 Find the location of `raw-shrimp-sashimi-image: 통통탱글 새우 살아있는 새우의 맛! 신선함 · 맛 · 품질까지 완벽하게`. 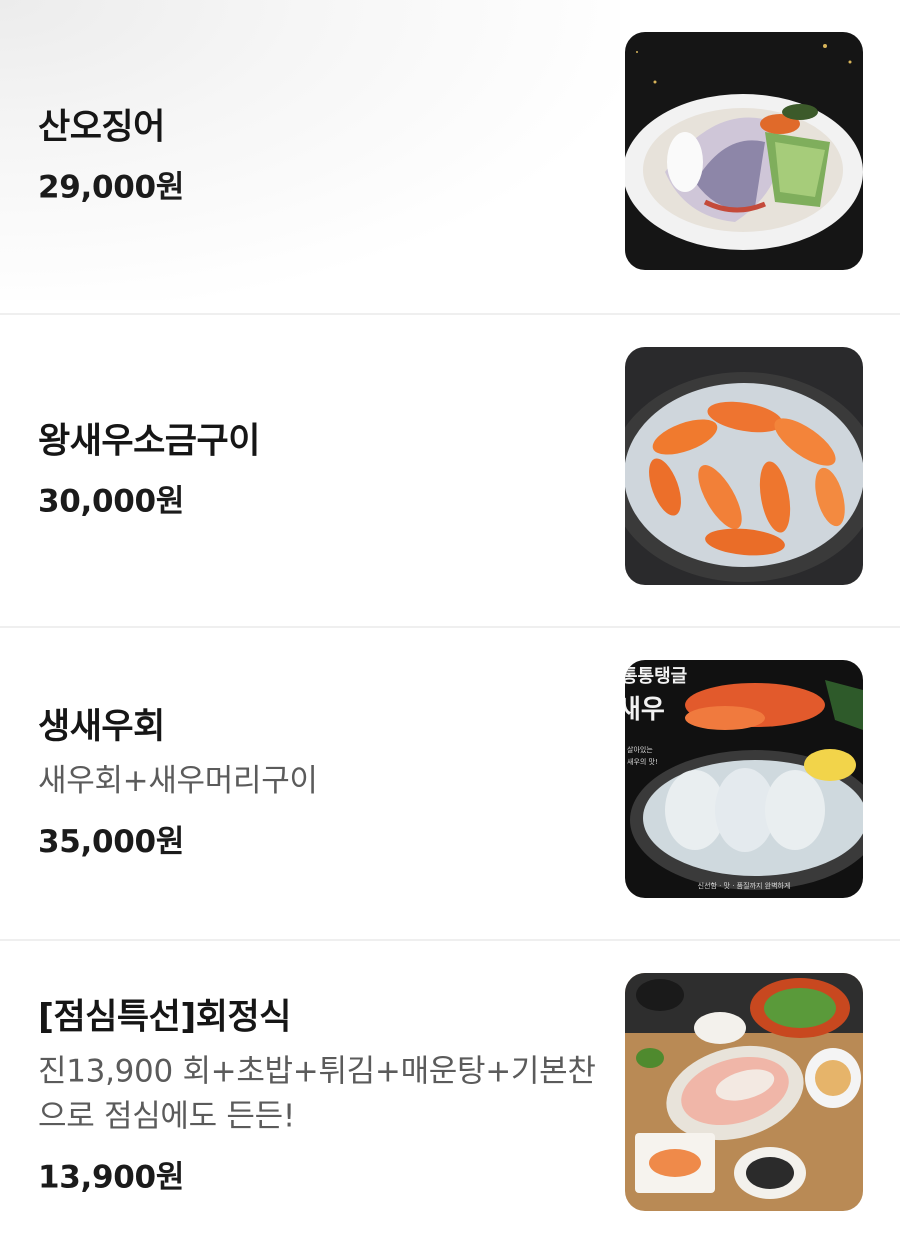

raw-shrimp-sashimi-image: 통통탱글 새우 살아있는 새우의 맛! 신선함 · 맛 · 품질까지 완벽하게 is located at coordinates (744, 779).